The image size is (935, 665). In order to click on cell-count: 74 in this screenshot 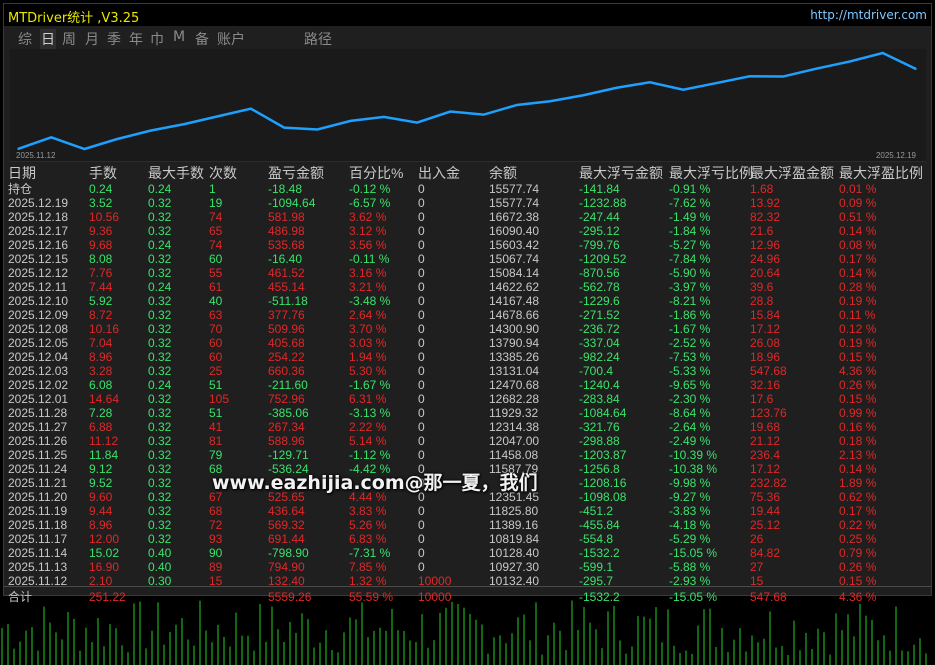, I will do `click(216, 217)`.